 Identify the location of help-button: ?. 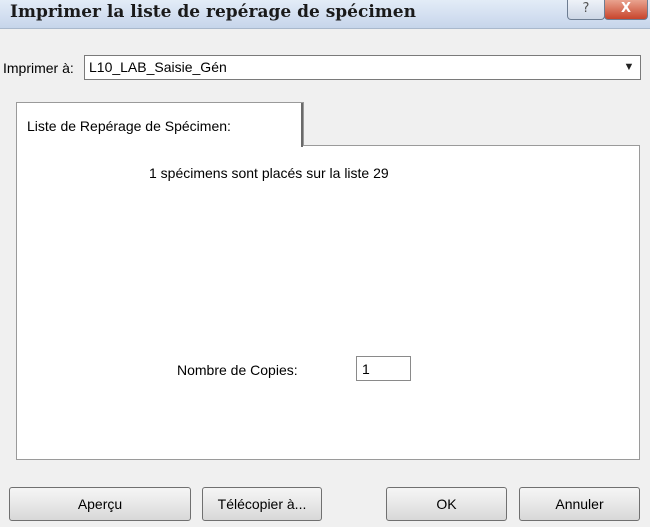
(586, 10).